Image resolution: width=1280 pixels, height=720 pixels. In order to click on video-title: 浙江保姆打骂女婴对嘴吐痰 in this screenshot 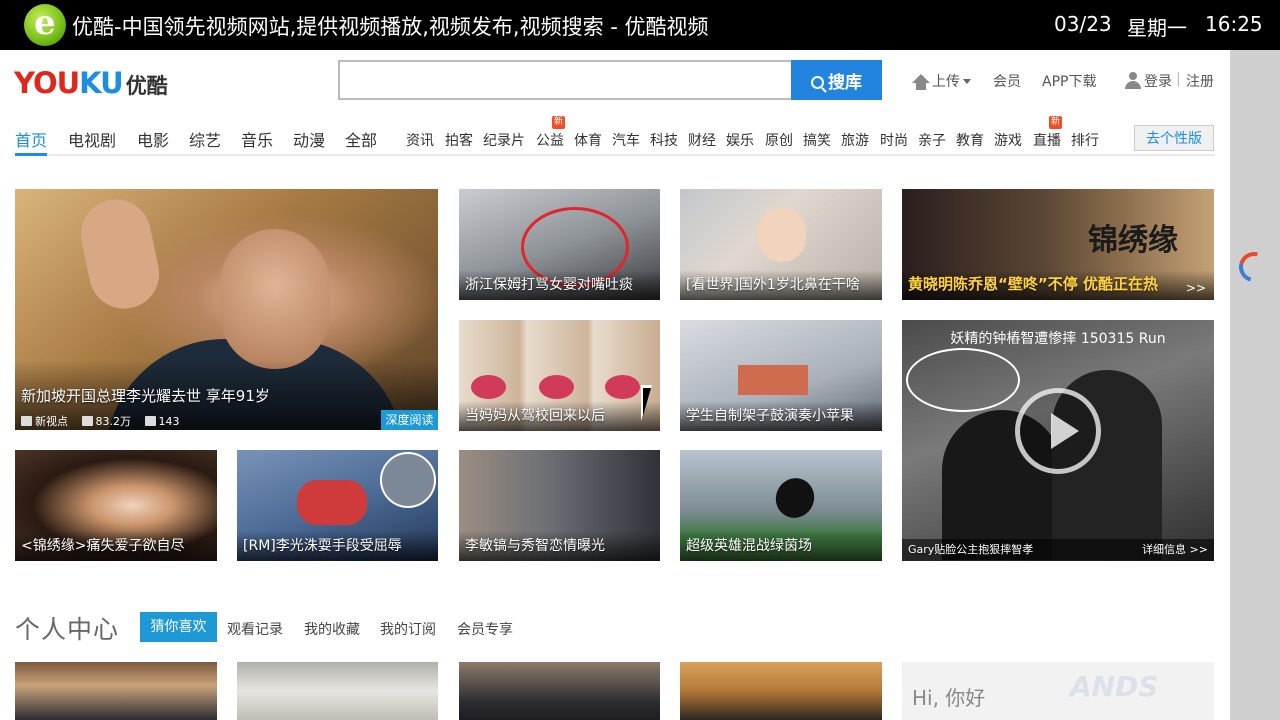, I will do `click(549, 285)`.